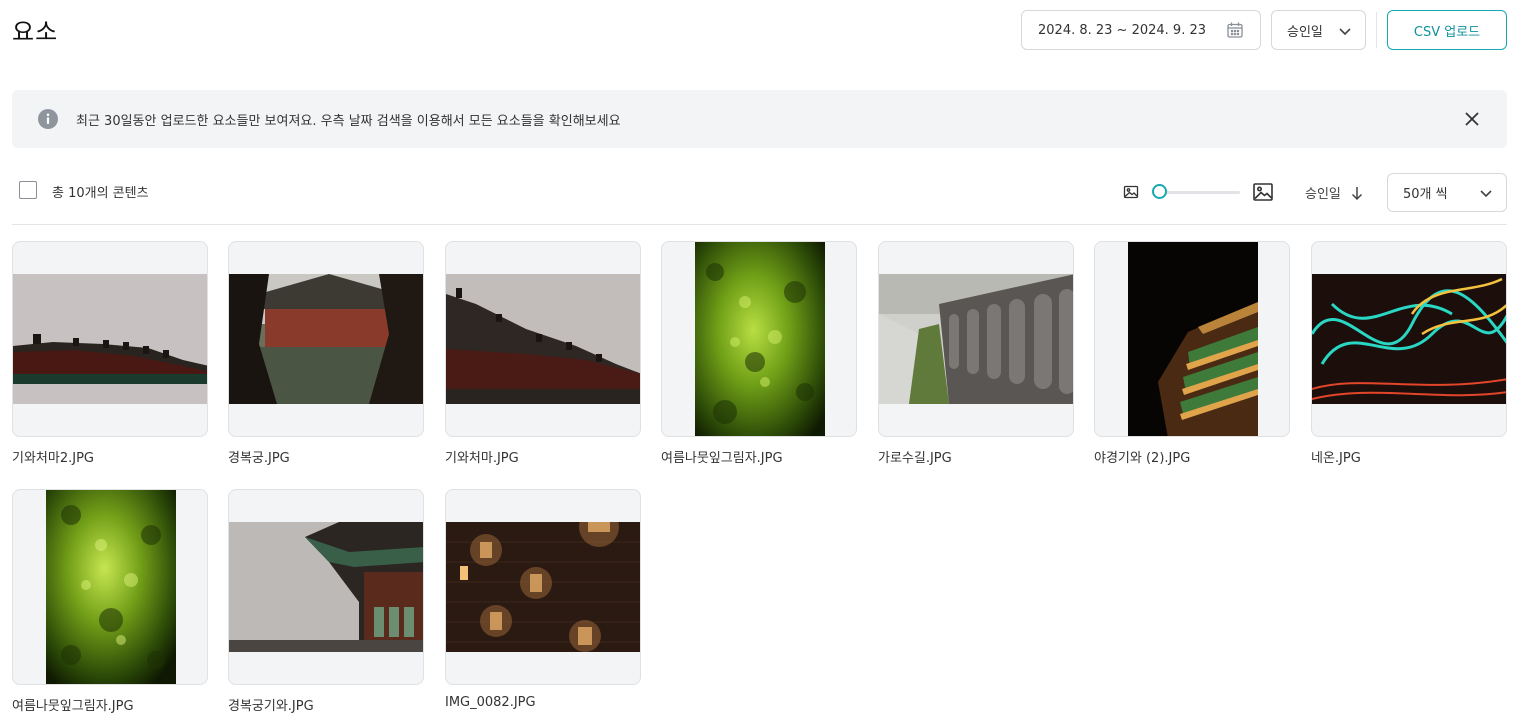  I want to click on asset-filename: 경복궁.JPG, so click(259, 458).